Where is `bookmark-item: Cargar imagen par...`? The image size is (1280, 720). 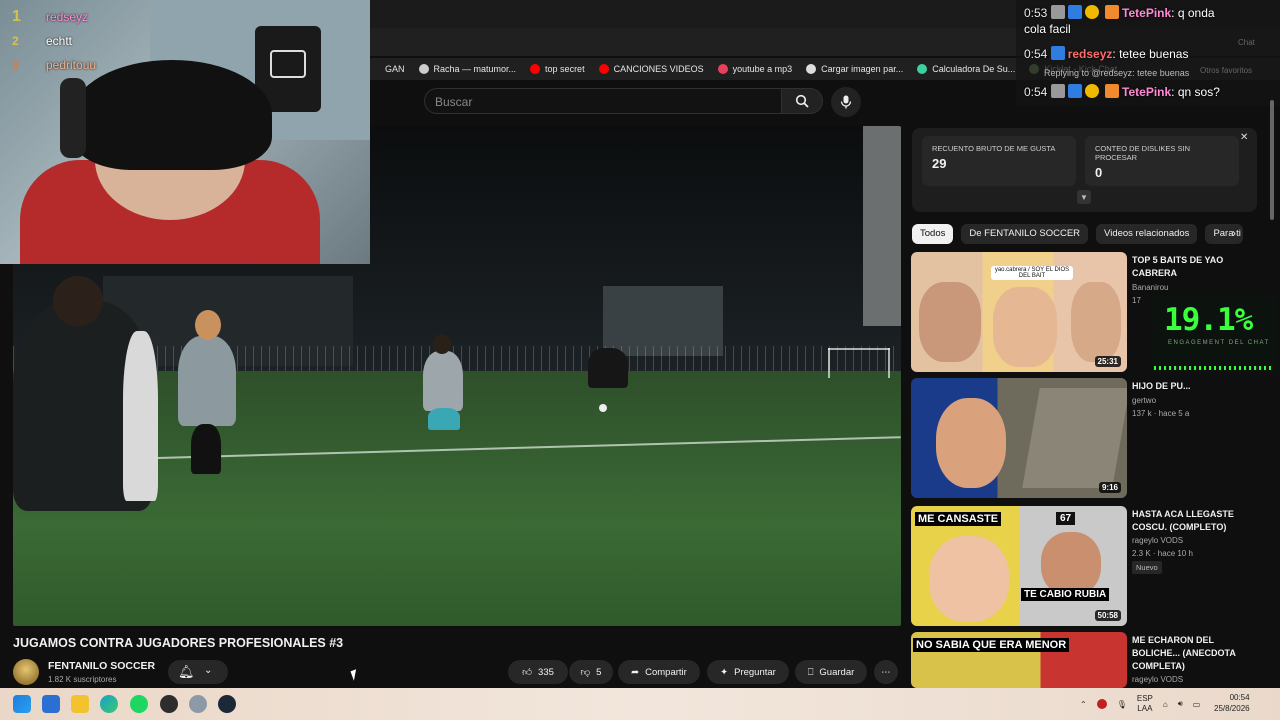 bookmark-item: Cargar imagen par... is located at coordinates (854, 69).